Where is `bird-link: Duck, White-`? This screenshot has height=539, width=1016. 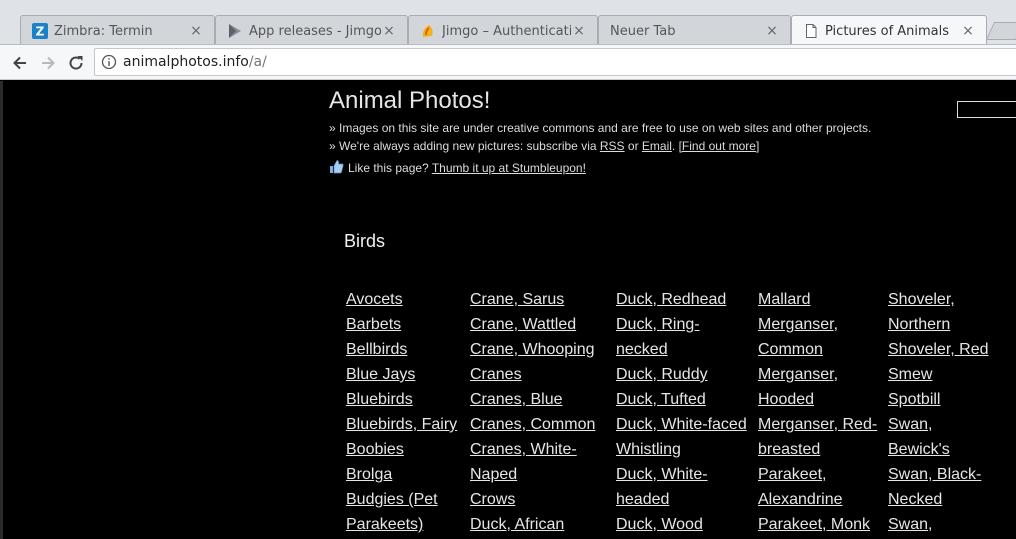 bird-link: Duck, White- is located at coordinates (681, 474).